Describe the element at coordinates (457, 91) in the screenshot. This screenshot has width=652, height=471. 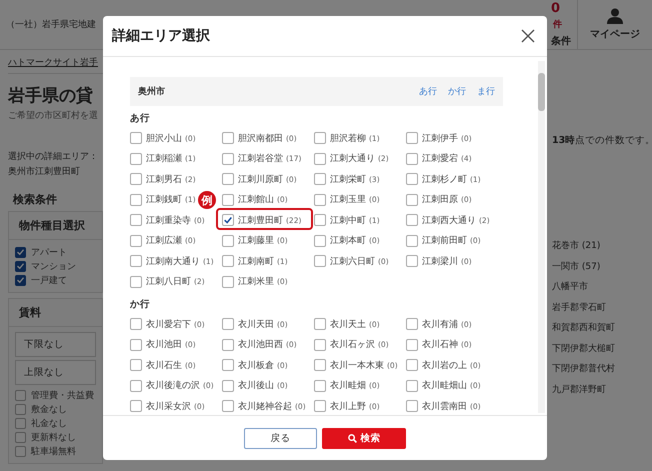
I see `index-link: か行` at that location.